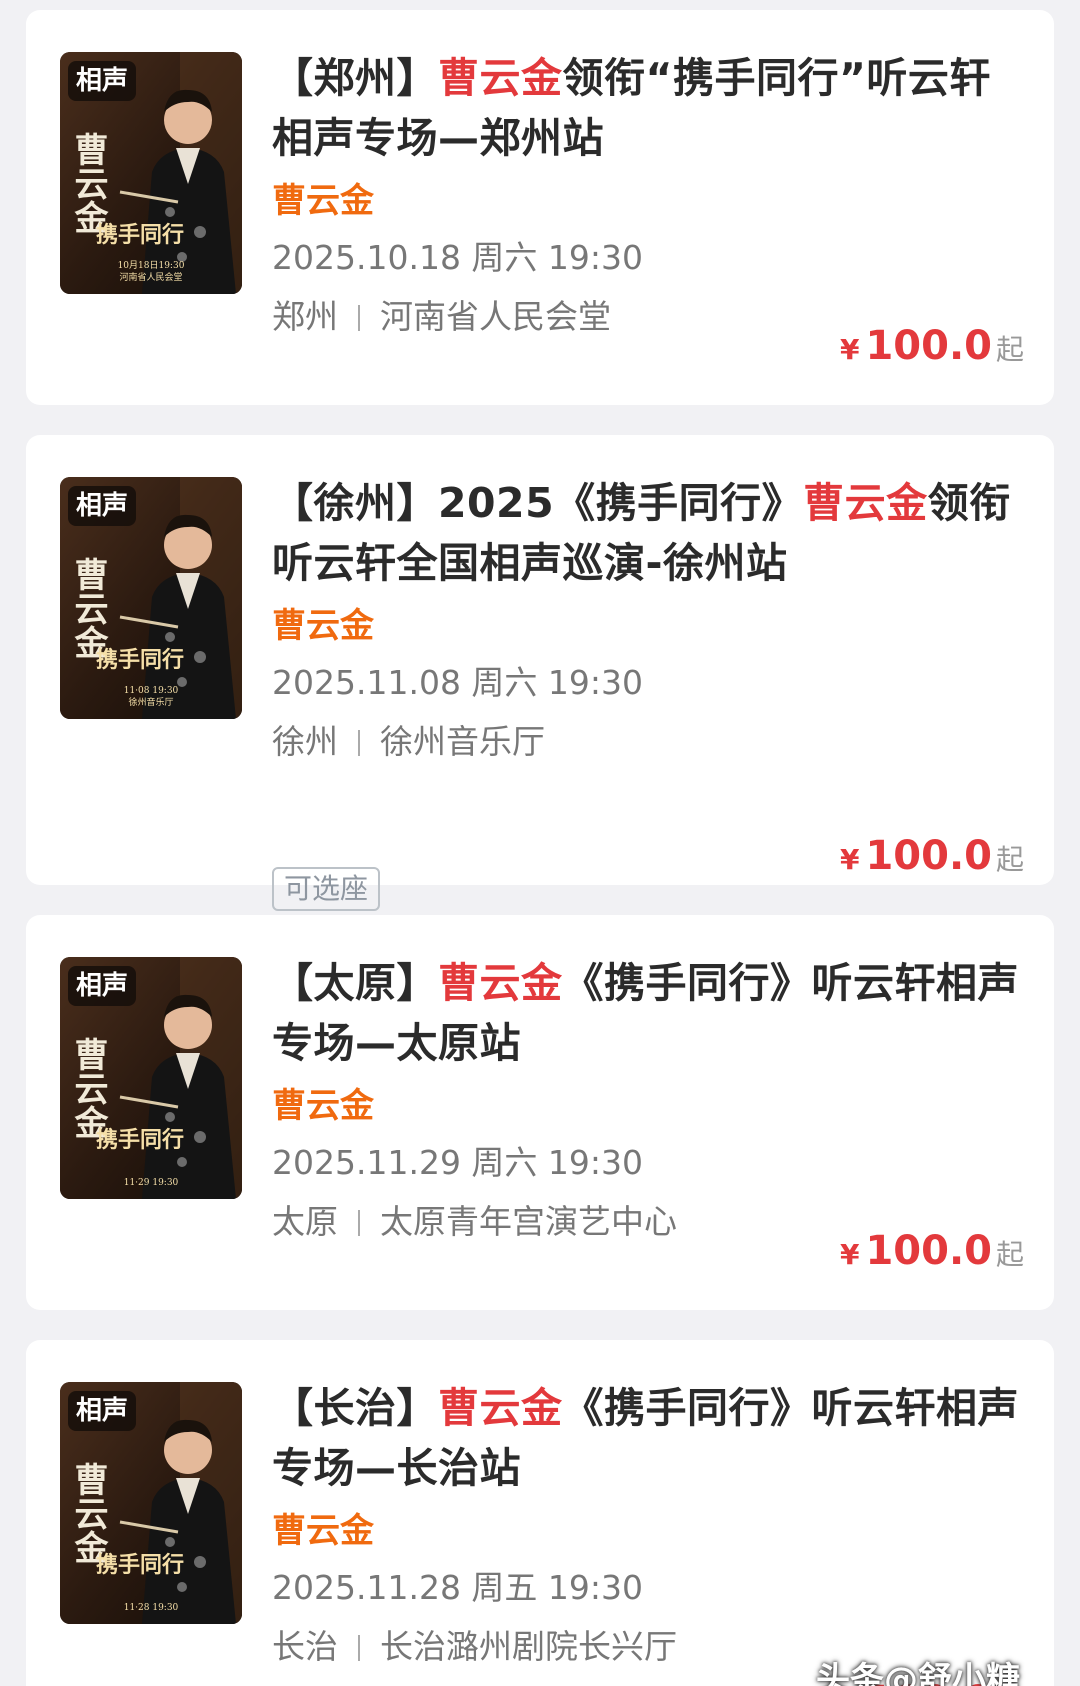 The height and width of the screenshot is (1686, 1080). What do you see at coordinates (918, 1673) in the screenshot?
I see `watermark: 头条@舒小糖` at bounding box center [918, 1673].